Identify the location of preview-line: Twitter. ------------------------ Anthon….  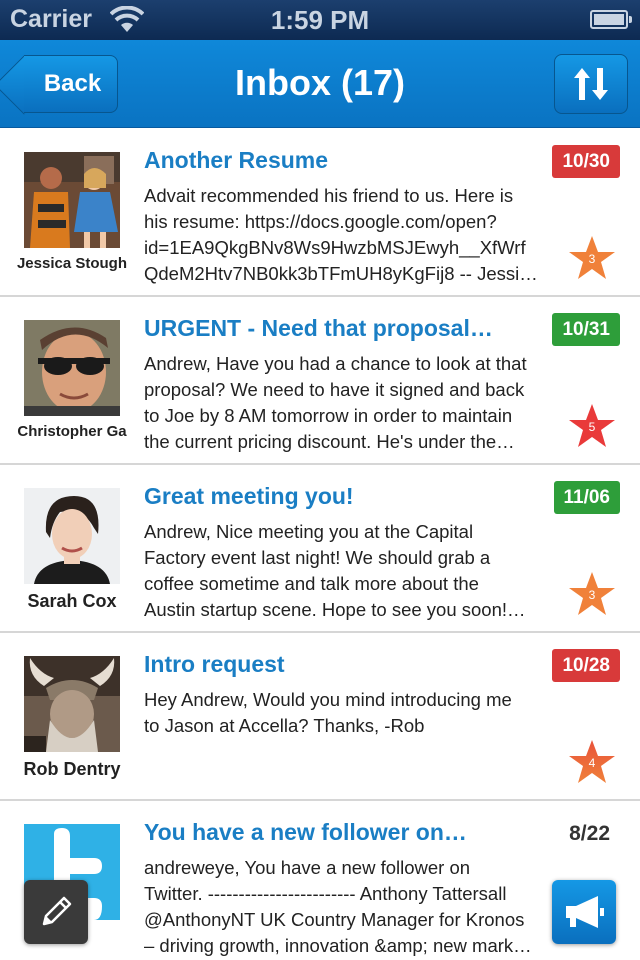
(325, 893).